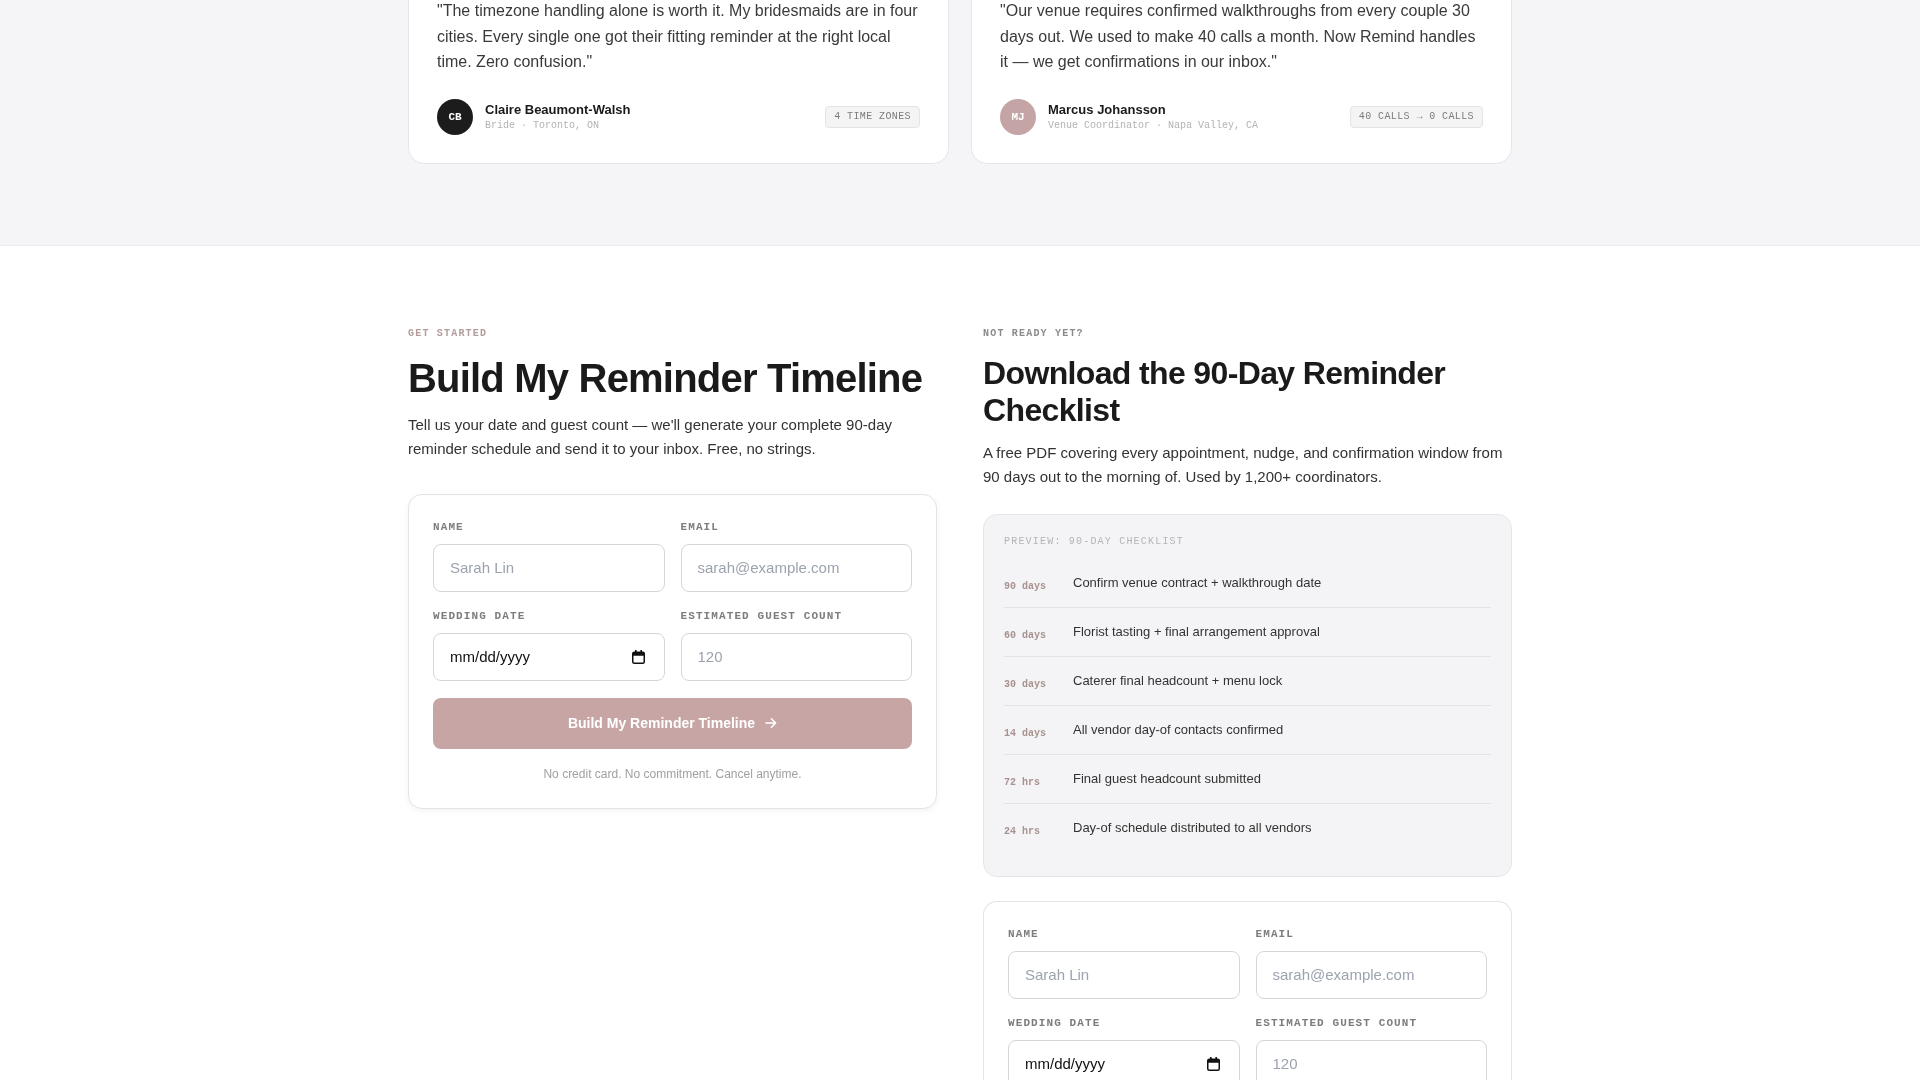 Image resolution: width=1920 pixels, height=1080 pixels. What do you see at coordinates (542, 125) in the screenshot?
I see `author-role: Bride · Toronto, ON` at bounding box center [542, 125].